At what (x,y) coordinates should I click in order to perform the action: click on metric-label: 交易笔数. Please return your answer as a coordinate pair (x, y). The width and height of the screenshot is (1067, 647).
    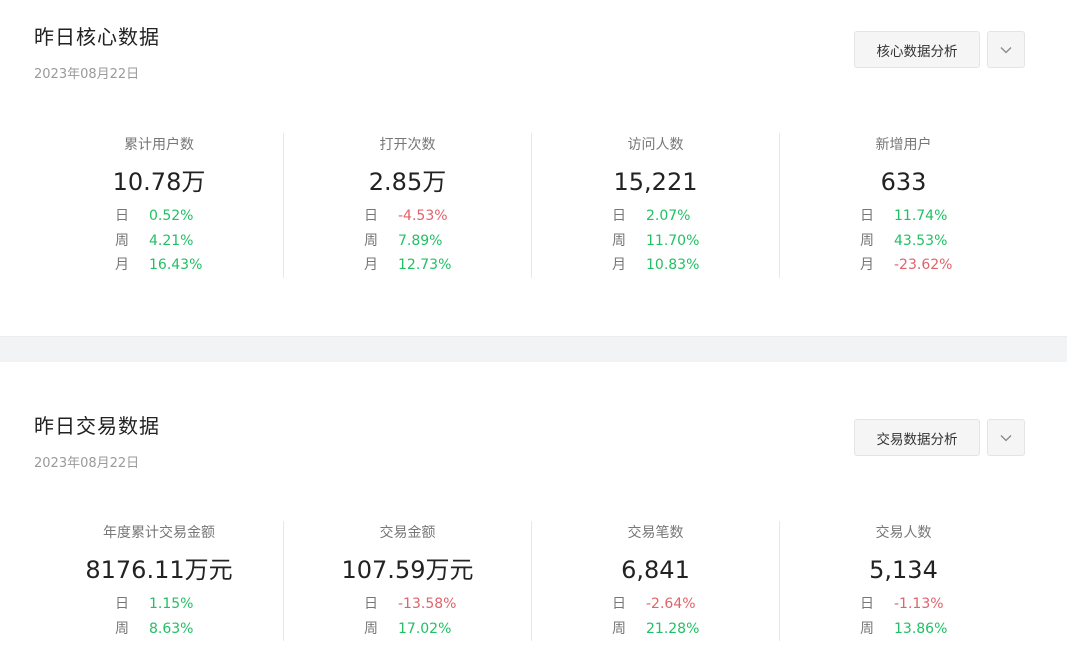
    Looking at the image, I should click on (655, 533).